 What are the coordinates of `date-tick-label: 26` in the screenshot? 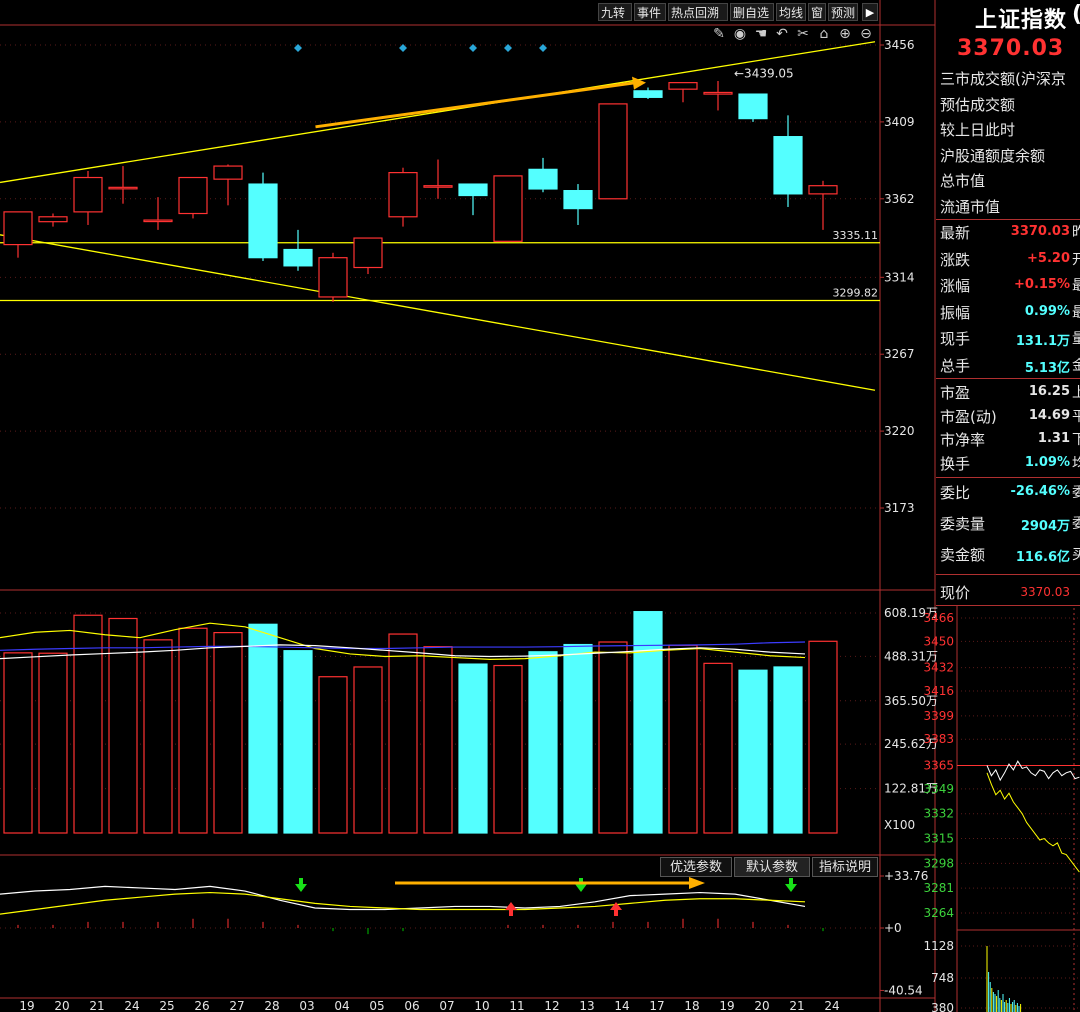 It's located at (201, 1005).